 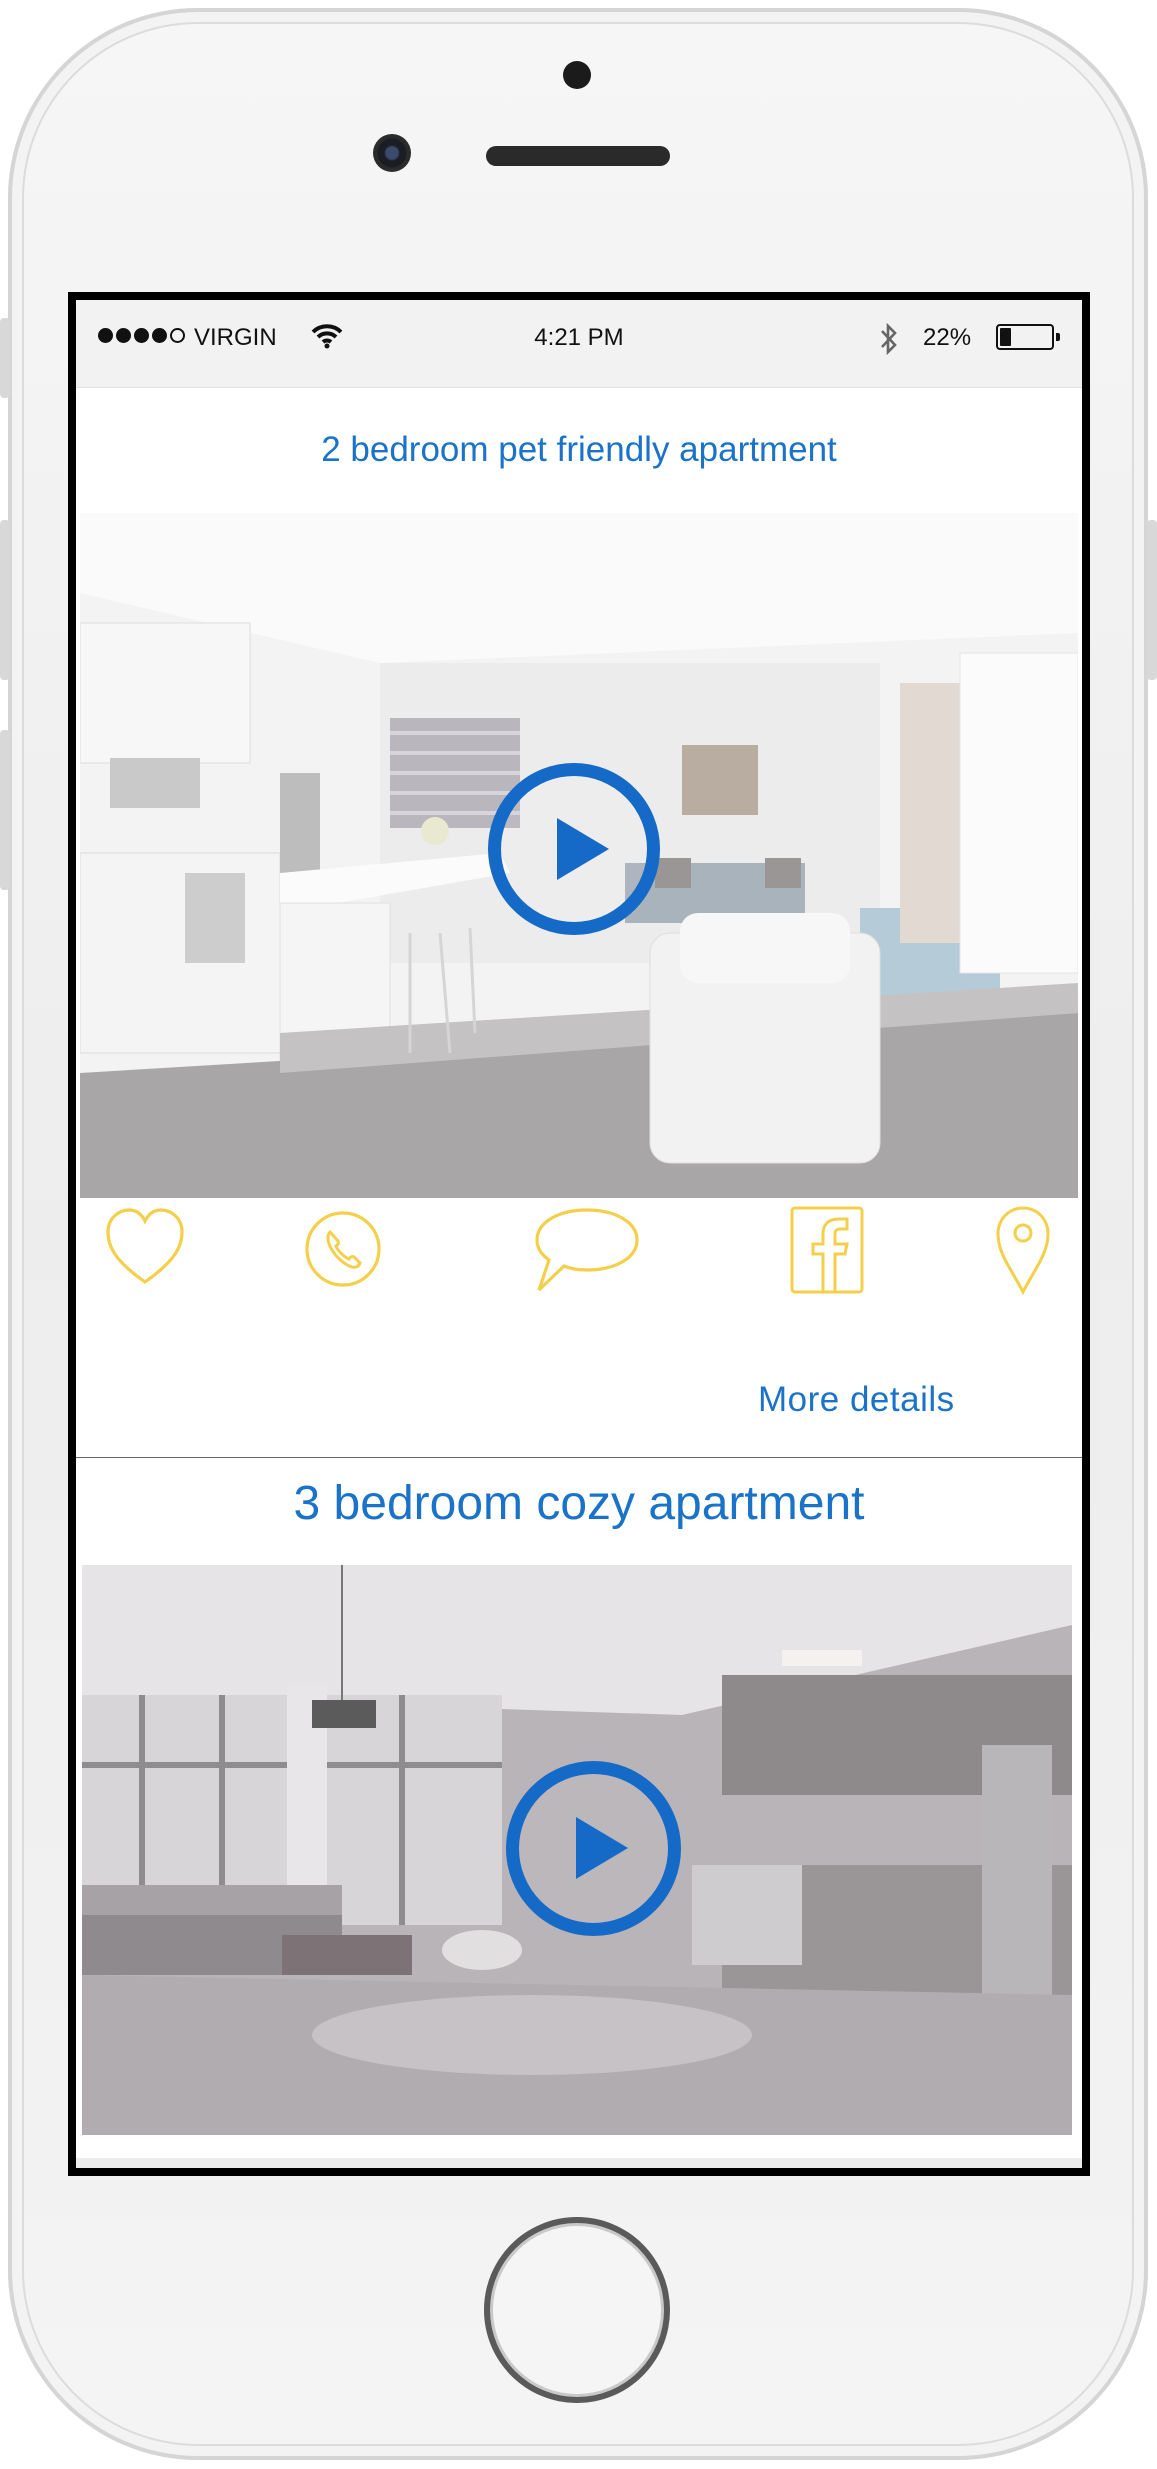 What do you see at coordinates (579, 2163) in the screenshot?
I see `scroll-edge` at bounding box center [579, 2163].